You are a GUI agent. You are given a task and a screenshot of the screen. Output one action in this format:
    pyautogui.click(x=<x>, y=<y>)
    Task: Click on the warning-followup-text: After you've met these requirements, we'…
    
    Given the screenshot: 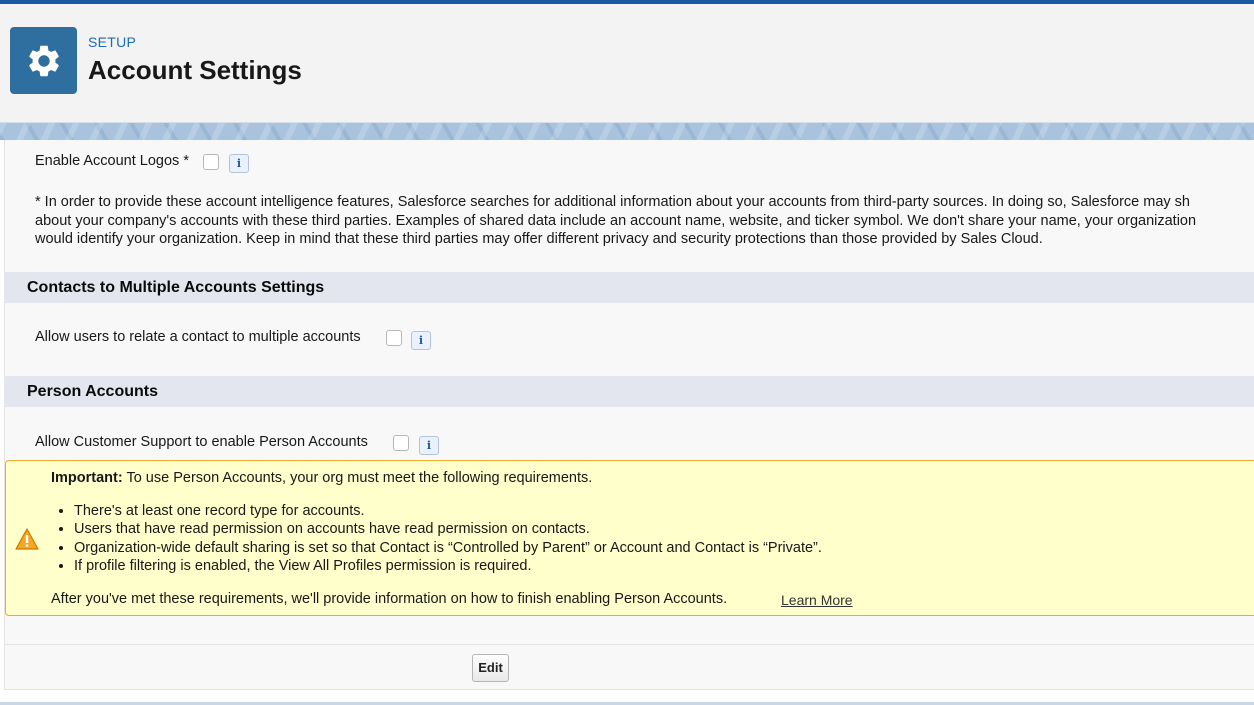 What is the action you would take?
    pyautogui.click(x=389, y=599)
    